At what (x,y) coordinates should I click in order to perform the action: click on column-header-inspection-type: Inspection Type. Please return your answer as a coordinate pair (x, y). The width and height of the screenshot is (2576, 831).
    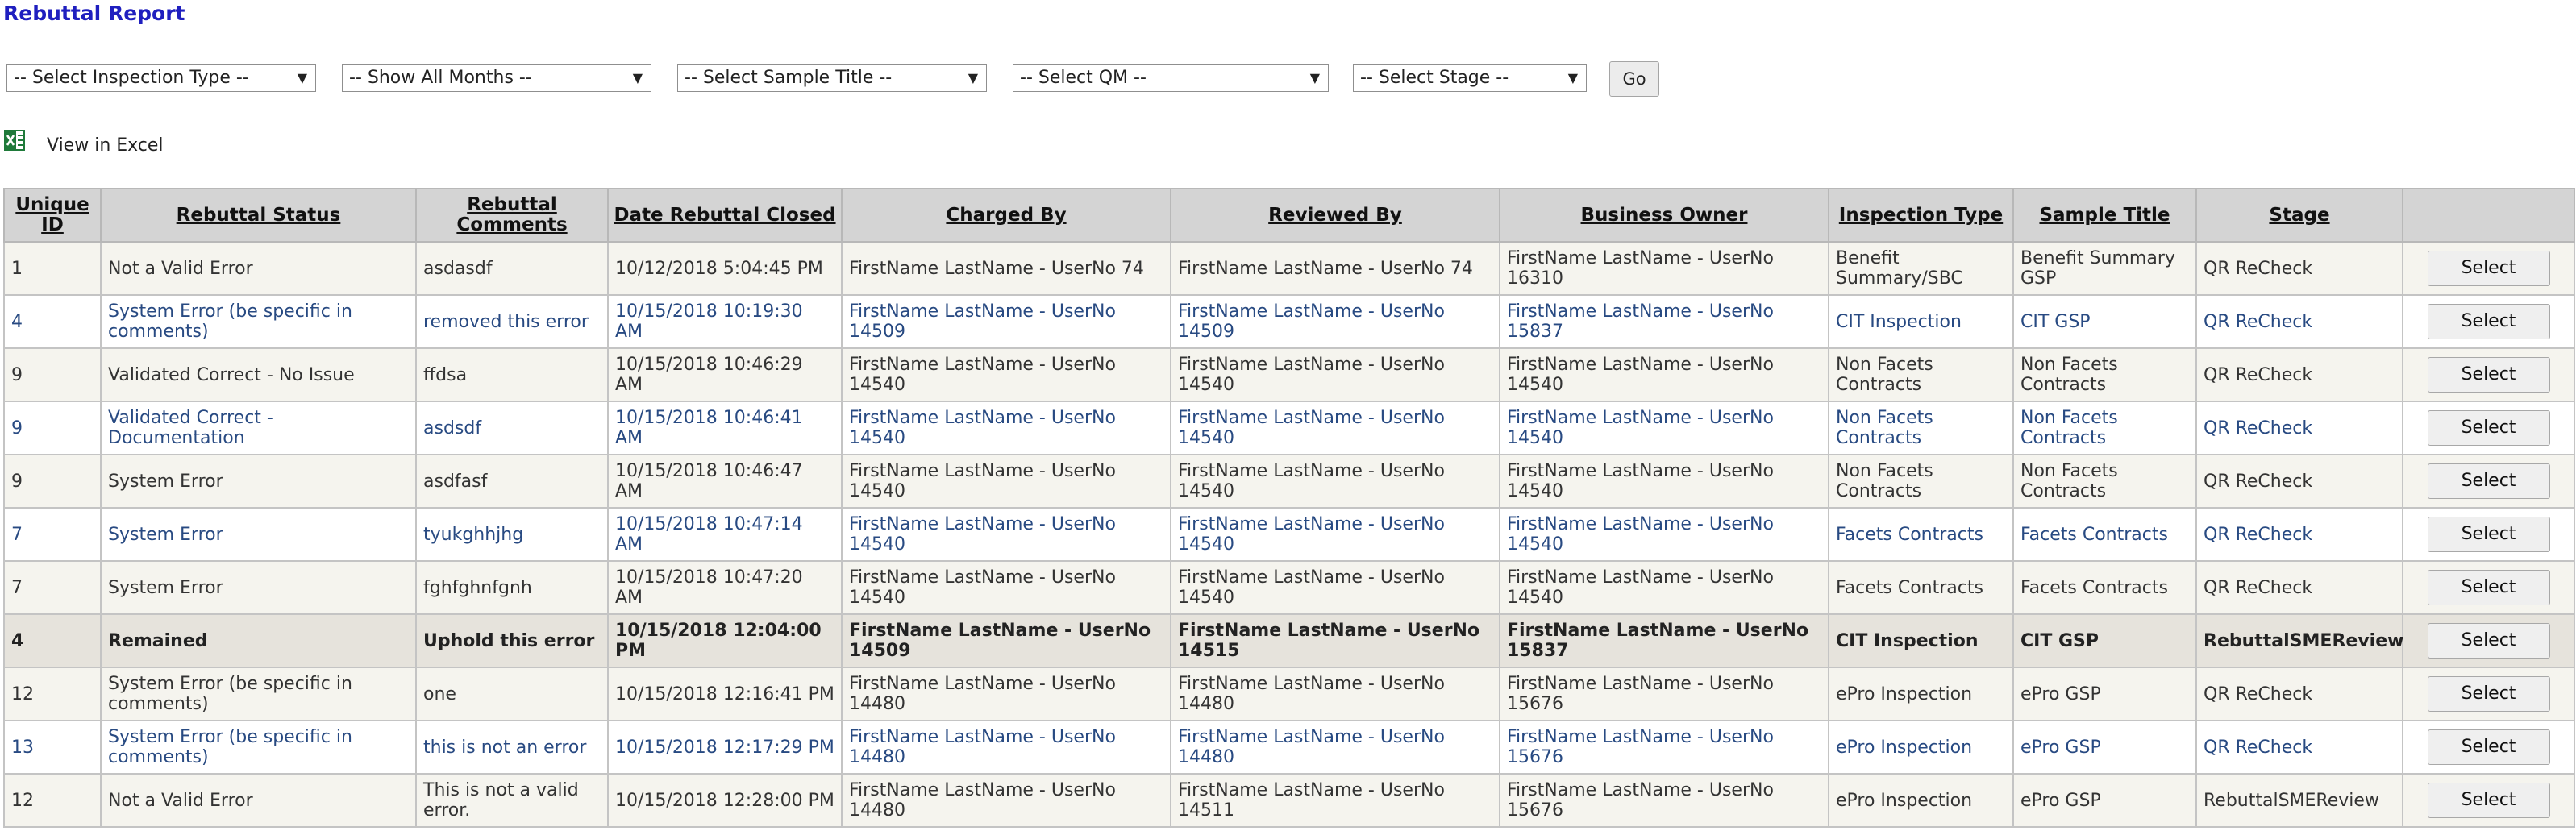
    Looking at the image, I should click on (1921, 215).